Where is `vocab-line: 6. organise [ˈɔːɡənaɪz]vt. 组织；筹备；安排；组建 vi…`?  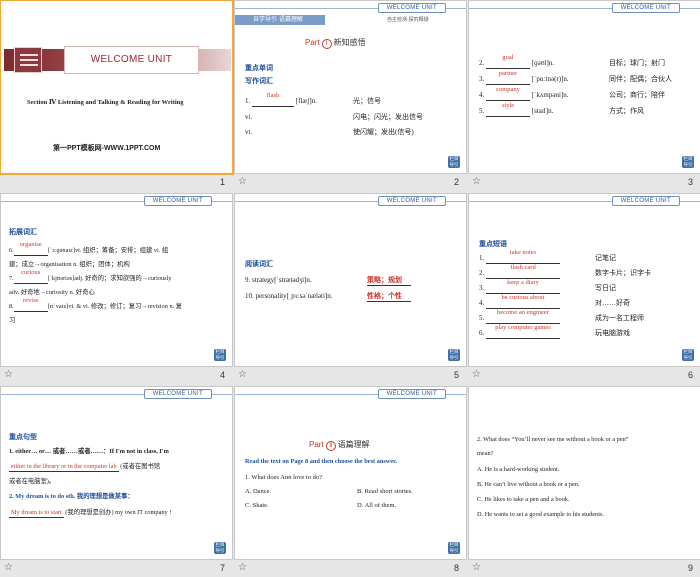
vocab-line: 6. organise [ˈɔːɡənaɪz]vt. 组织；筹备；安排；组建 vi… is located at coordinates (89, 248).